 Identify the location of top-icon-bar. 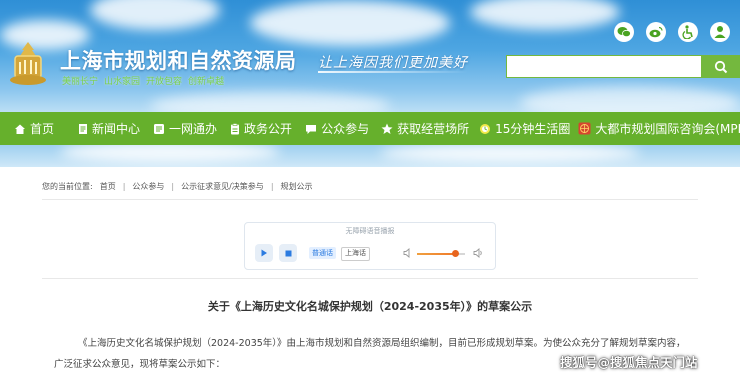
(672, 32).